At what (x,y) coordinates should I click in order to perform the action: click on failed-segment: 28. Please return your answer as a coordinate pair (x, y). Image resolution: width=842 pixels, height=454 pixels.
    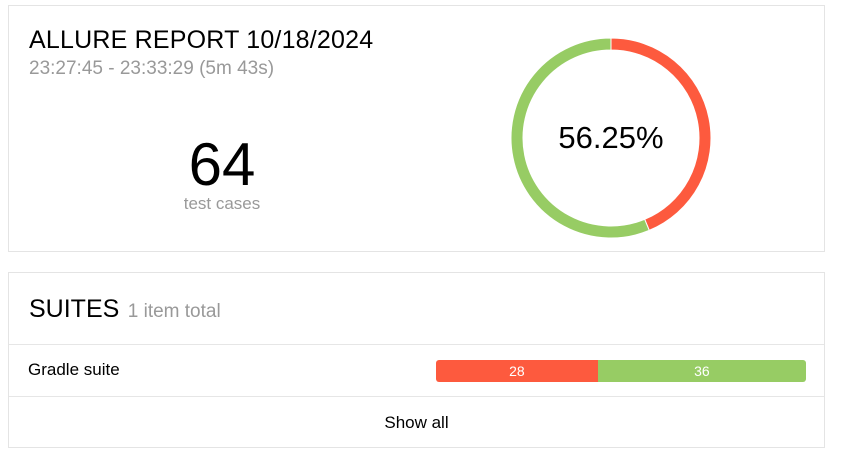
    Looking at the image, I should click on (517, 371).